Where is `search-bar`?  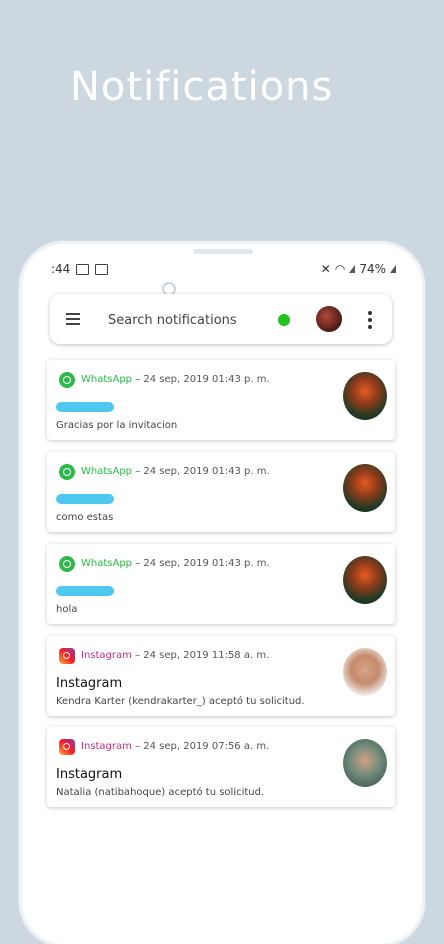 search-bar is located at coordinates (221, 319).